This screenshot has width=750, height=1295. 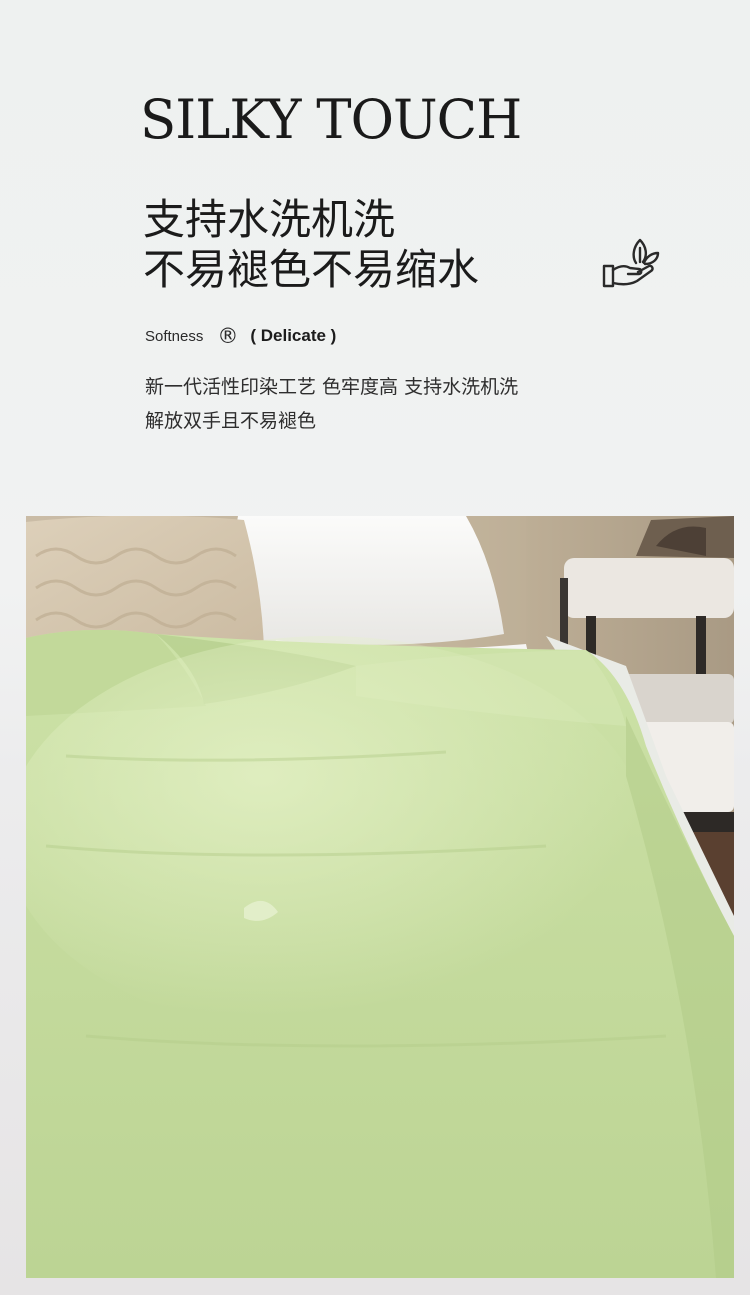 What do you see at coordinates (174, 336) in the screenshot?
I see `softness-label: Softness` at bounding box center [174, 336].